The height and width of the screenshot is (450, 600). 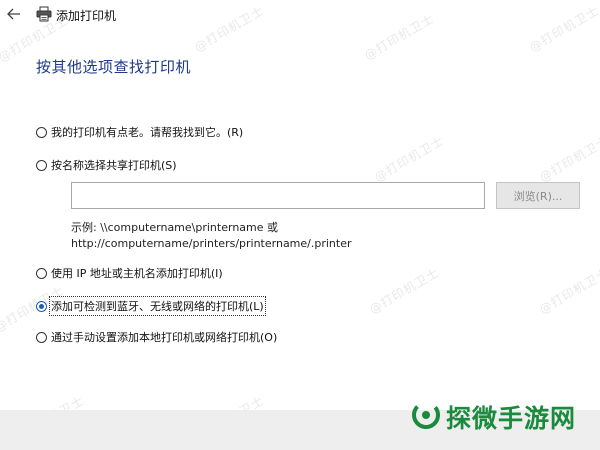 I want to click on radio-button-selected, so click(x=41, y=306).